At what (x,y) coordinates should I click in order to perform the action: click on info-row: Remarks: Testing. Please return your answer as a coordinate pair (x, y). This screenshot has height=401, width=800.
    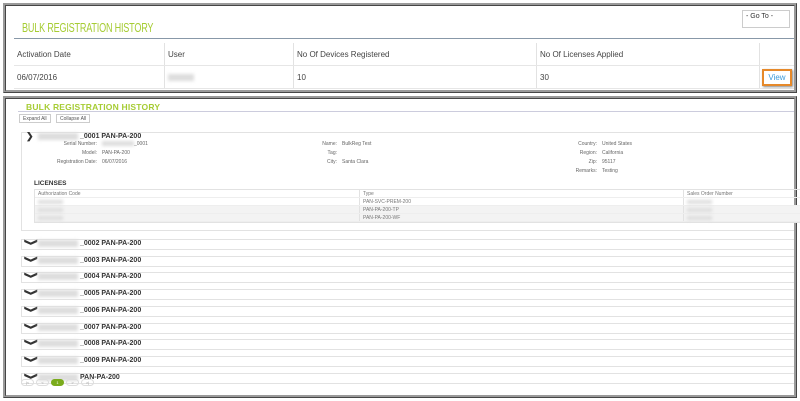
    Looking at the image, I should click on (570, 171).